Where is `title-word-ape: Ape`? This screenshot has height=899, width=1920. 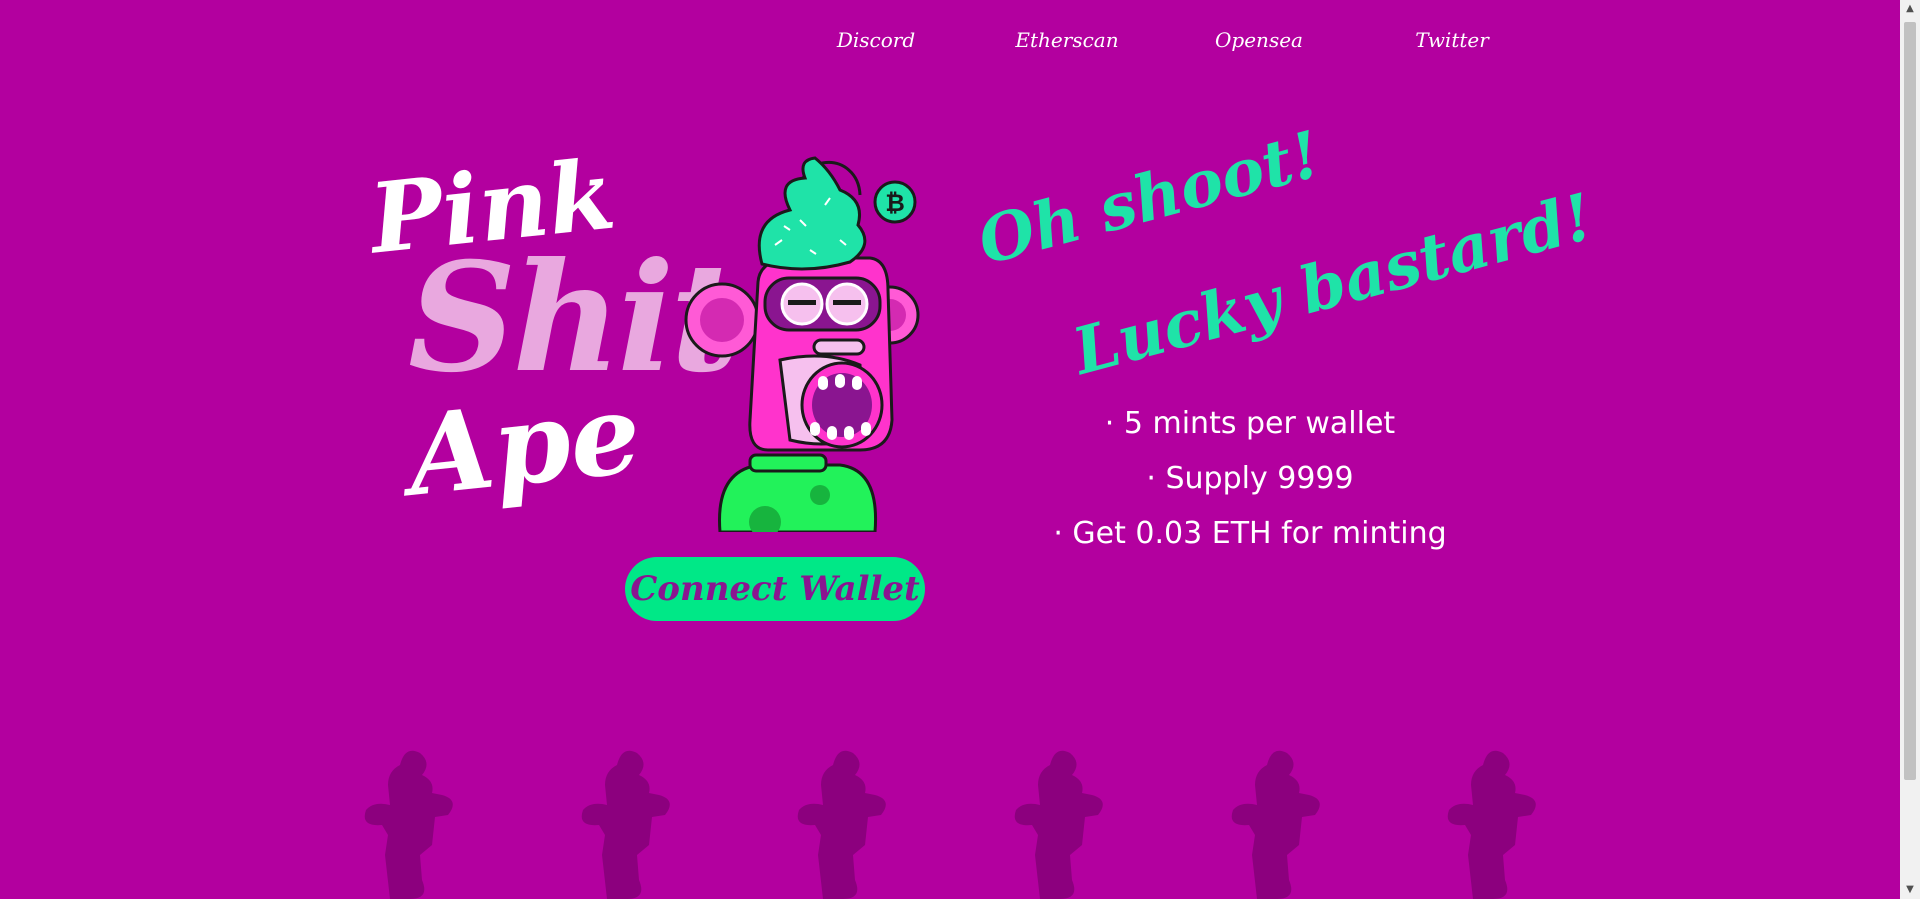
title-word-ape: Ape is located at coordinates (524, 444).